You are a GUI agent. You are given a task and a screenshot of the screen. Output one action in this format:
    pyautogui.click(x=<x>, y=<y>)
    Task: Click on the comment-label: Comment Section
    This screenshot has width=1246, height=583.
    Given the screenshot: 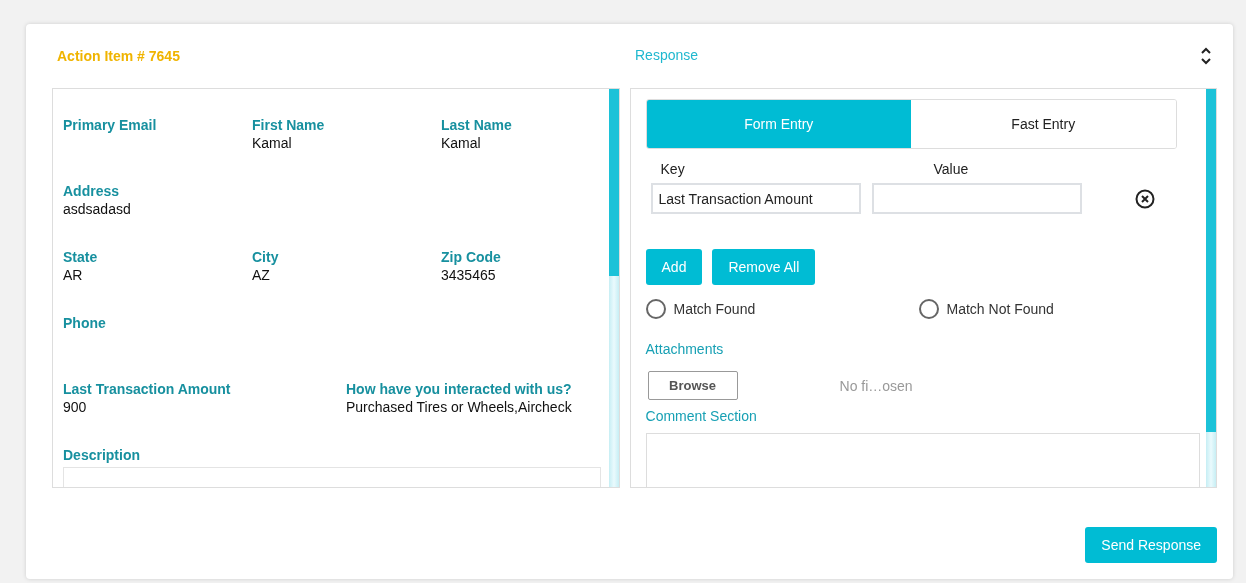 What is the action you would take?
    pyautogui.click(x=701, y=416)
    